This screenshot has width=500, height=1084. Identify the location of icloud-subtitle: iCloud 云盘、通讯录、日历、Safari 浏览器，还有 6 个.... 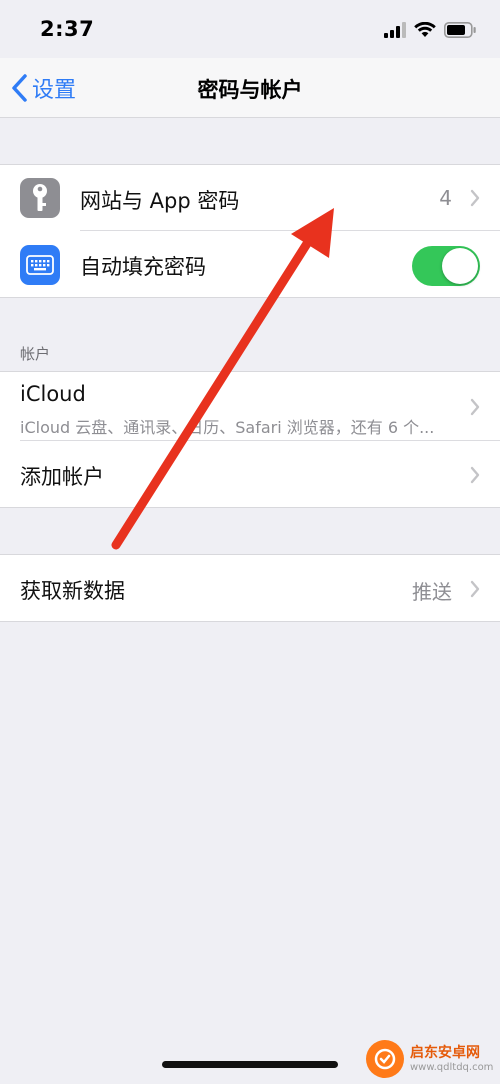
(227, 427).